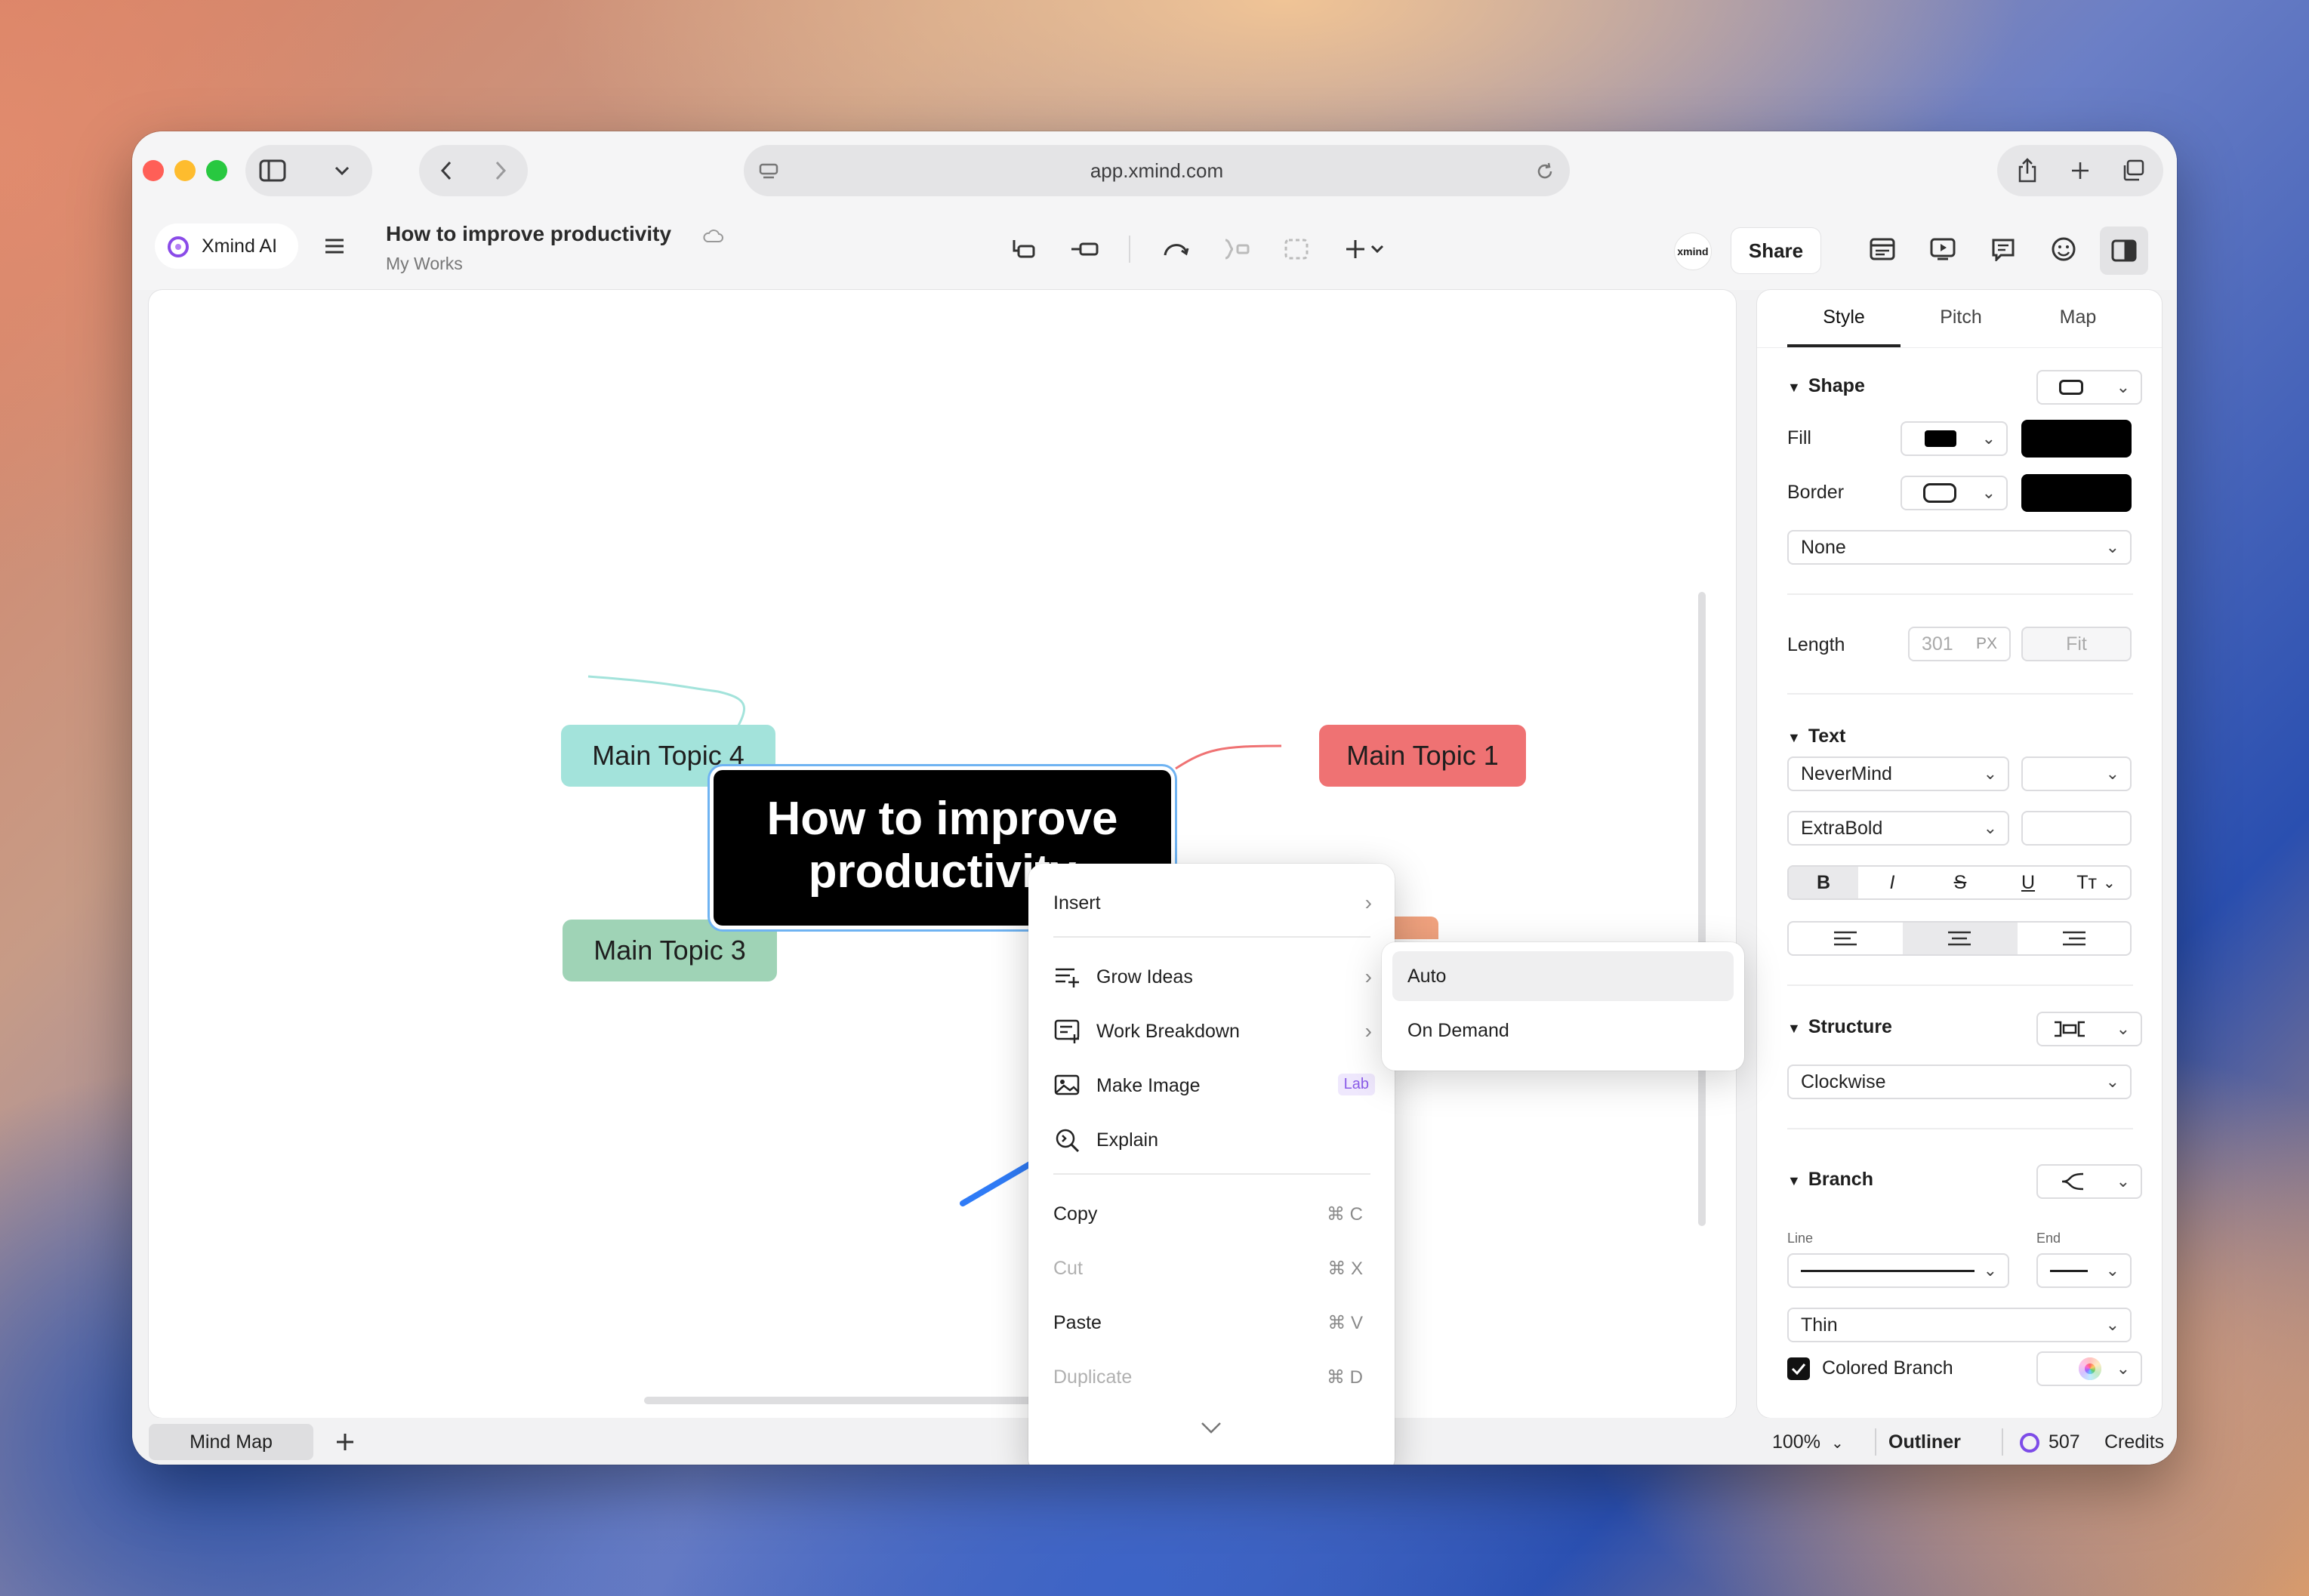  Describe the element at coordinates (1085, 249) in the screenshot. I see `insert-subtopic-icon` at that location.